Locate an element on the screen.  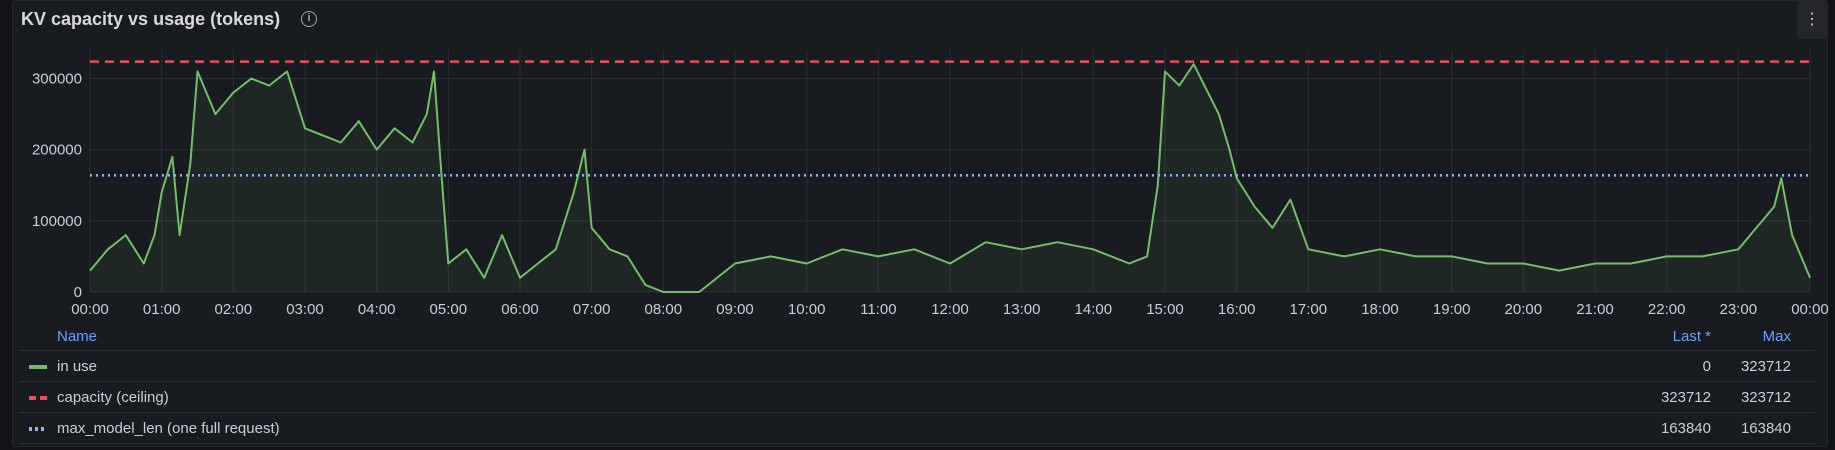
x-tick-label: 02:00 is located at coordinates (234, 309).